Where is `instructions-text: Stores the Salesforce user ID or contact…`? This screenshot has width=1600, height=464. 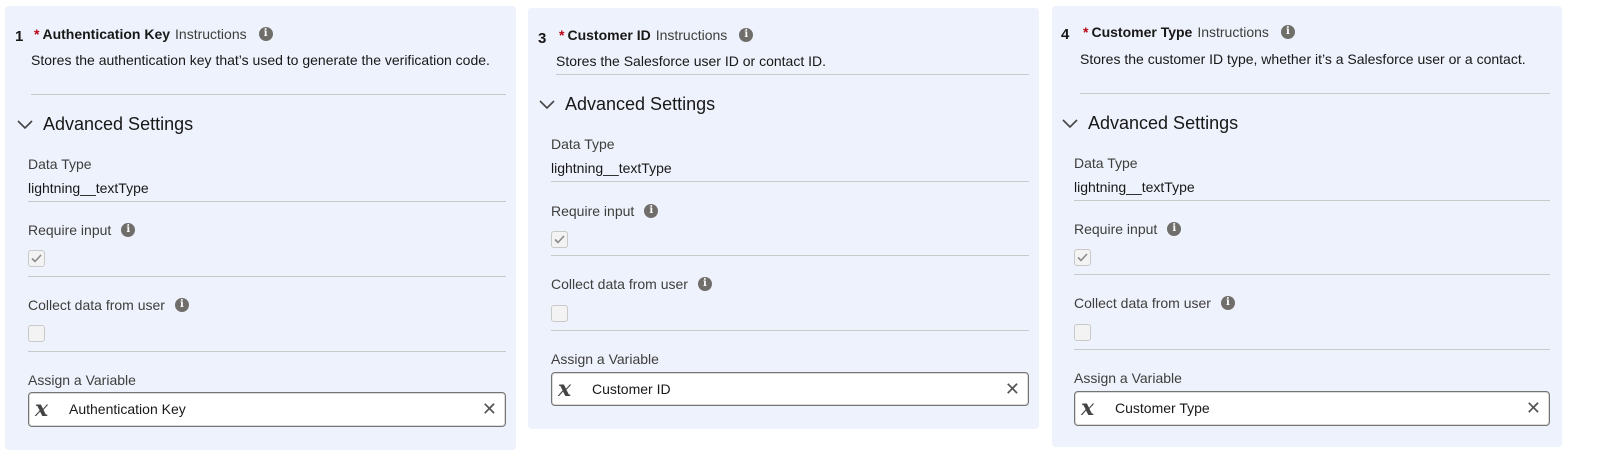 instructions-text: Stores the Salesforce user ID or contact… is located at coordinates (792, 61).